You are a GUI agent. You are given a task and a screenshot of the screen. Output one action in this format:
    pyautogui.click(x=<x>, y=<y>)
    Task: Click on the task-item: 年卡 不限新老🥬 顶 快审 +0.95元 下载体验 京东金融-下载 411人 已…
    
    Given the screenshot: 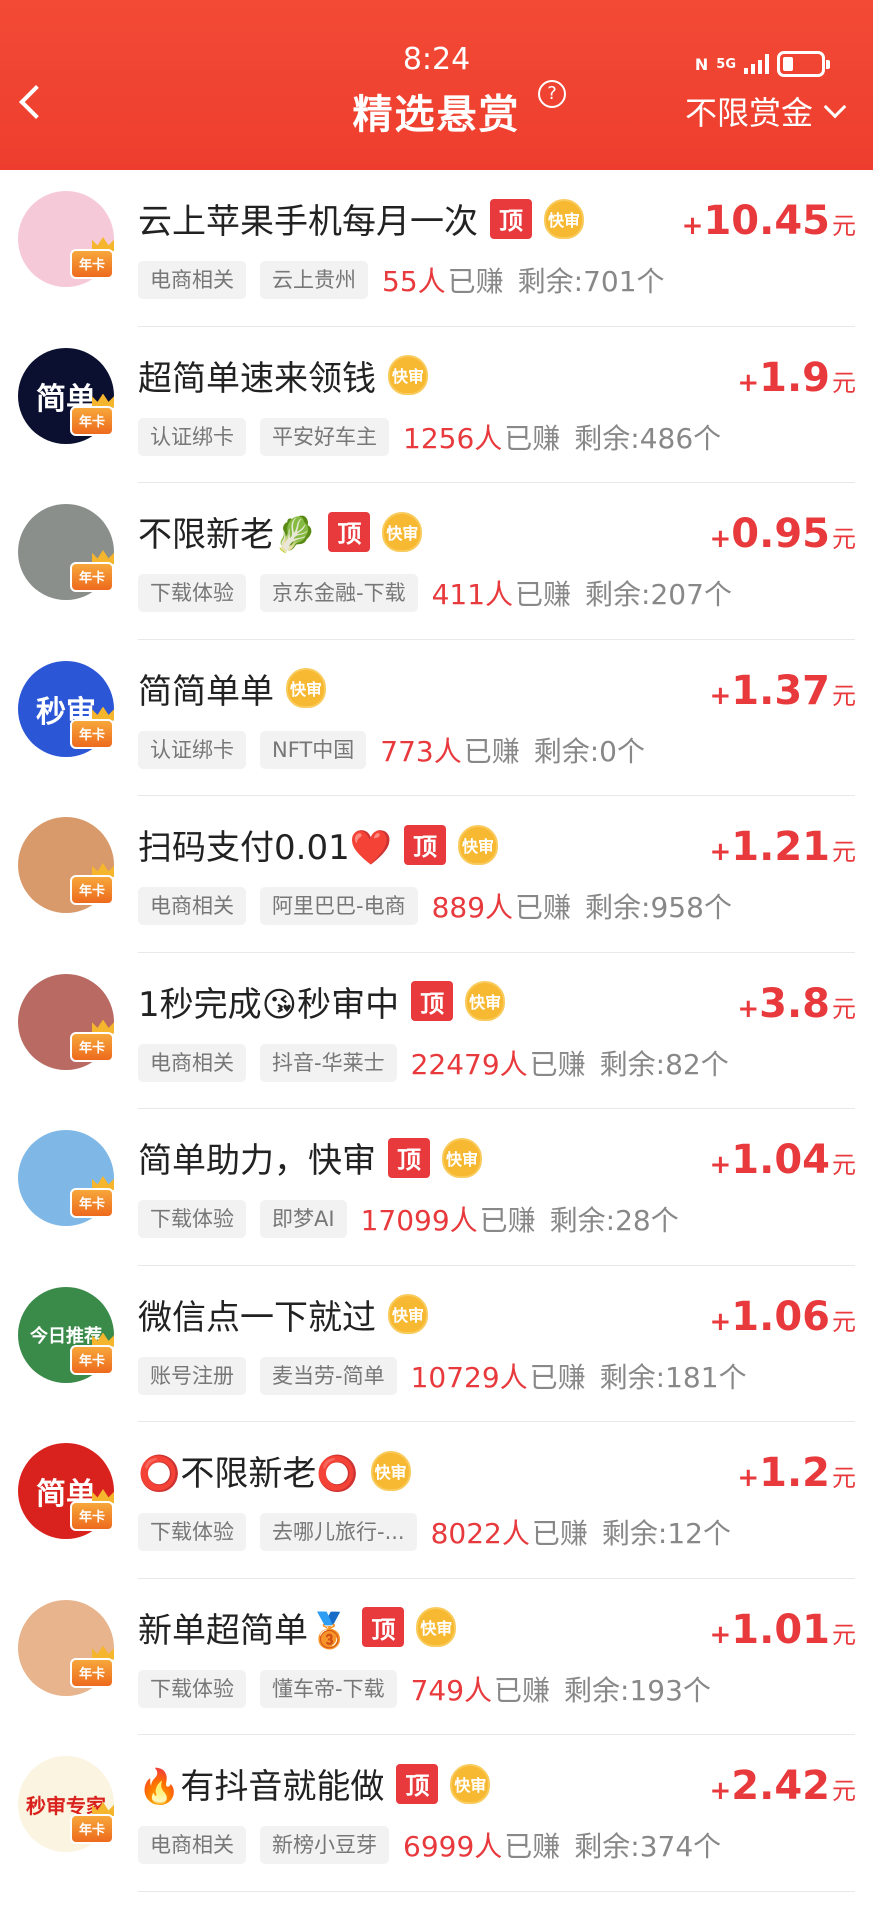 What is the action you would take?
    pyautogui.click(x=436, y=561)
    